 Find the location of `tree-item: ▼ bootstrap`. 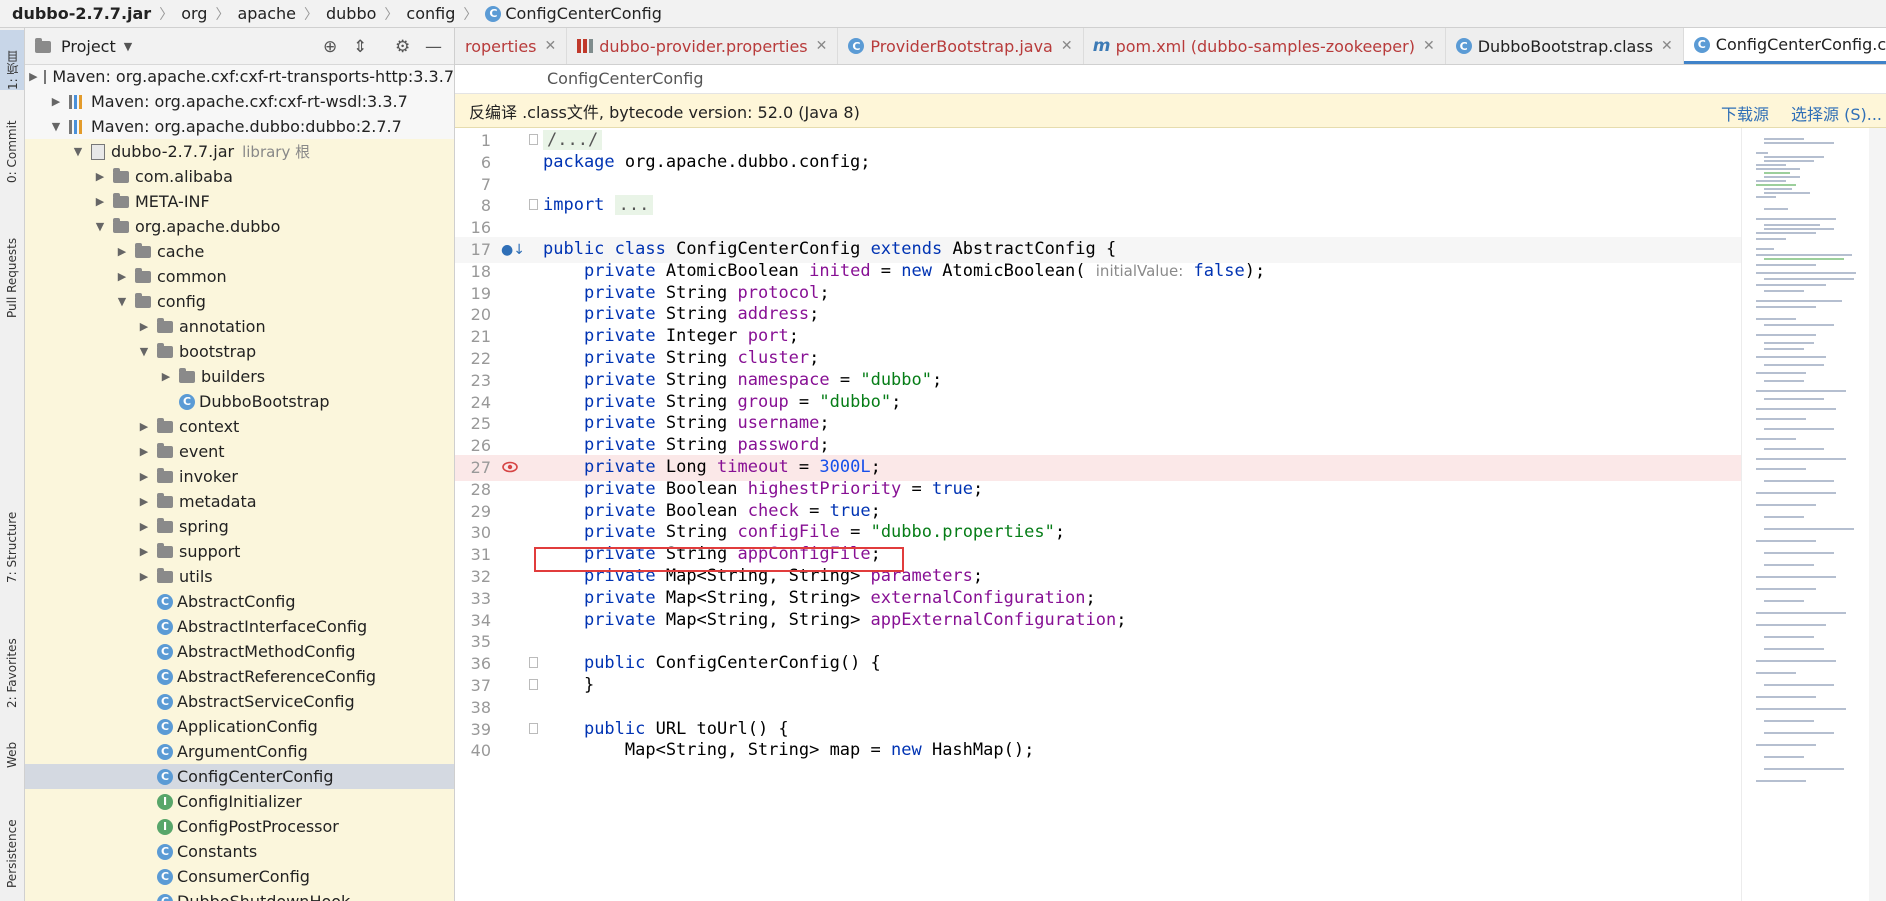

tree-item: ▼ bootstrap is located at coordinates (239, 351).